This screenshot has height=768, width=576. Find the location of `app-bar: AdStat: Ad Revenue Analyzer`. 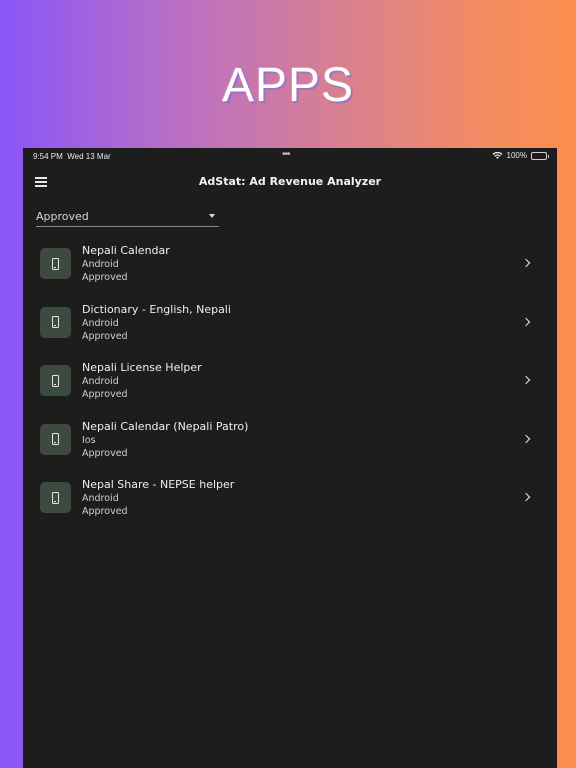

app-bar: AdStat: Ad Revenue Analyzer is located at coordinates (290, 182).